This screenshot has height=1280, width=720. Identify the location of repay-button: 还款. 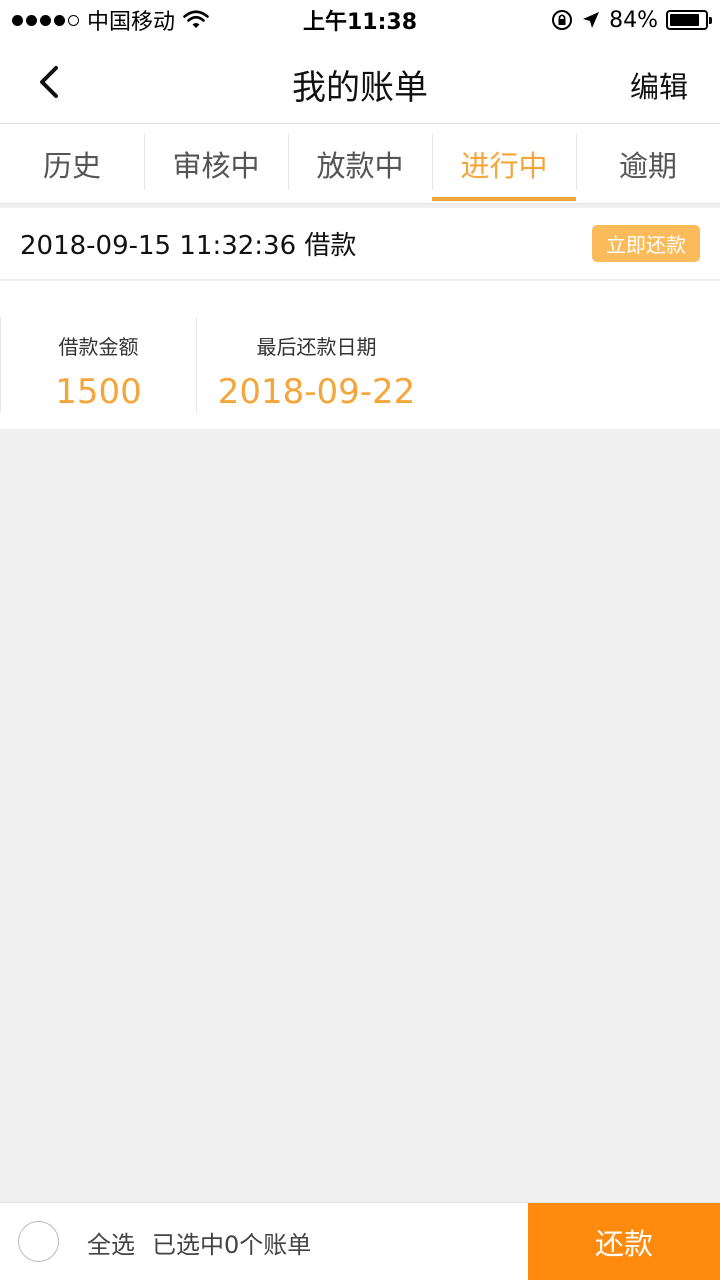
(624, 1241).